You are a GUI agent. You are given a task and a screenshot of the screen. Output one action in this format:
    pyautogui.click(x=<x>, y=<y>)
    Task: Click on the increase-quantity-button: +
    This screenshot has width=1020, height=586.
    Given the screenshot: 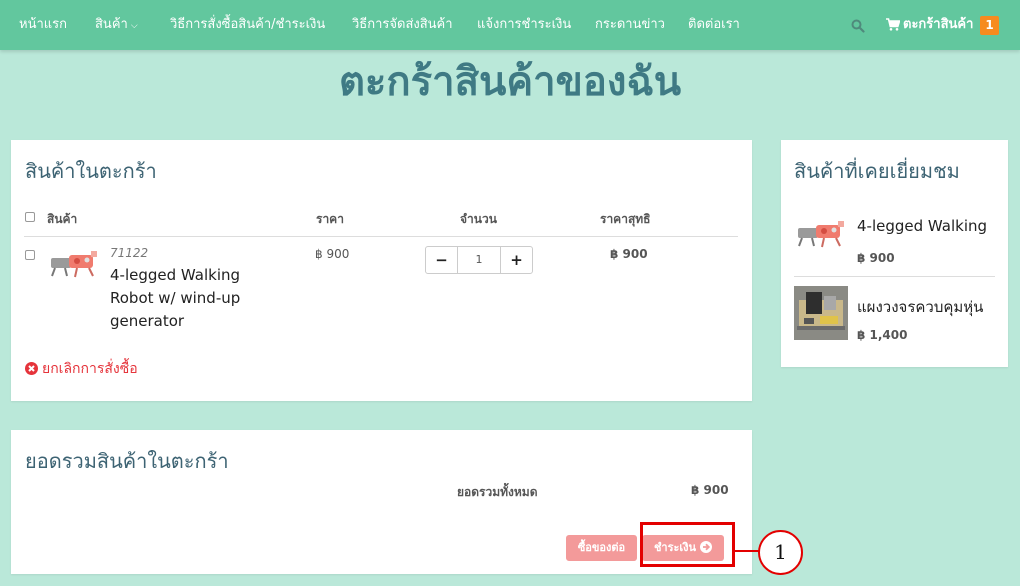 What is the action you would take?
    pyautogui.click(x=516, y=260)
    